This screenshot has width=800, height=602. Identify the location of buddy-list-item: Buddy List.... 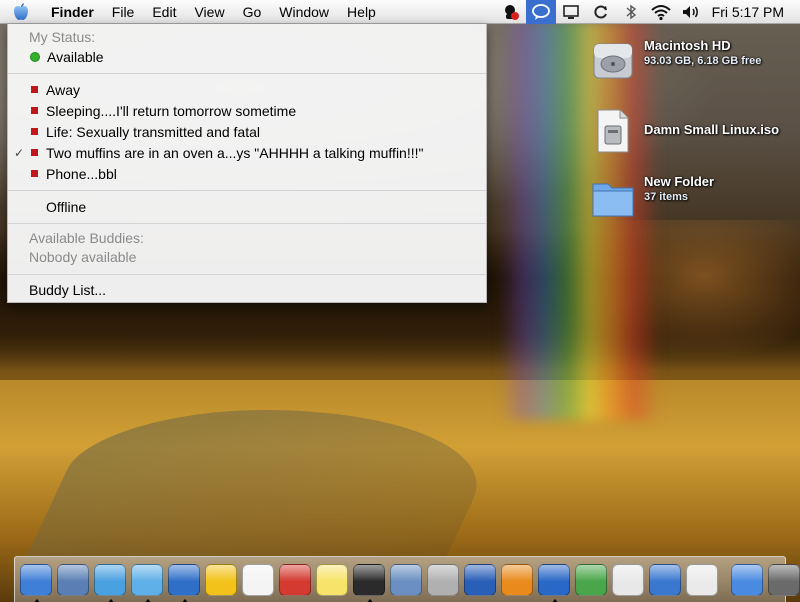
(247, 289).